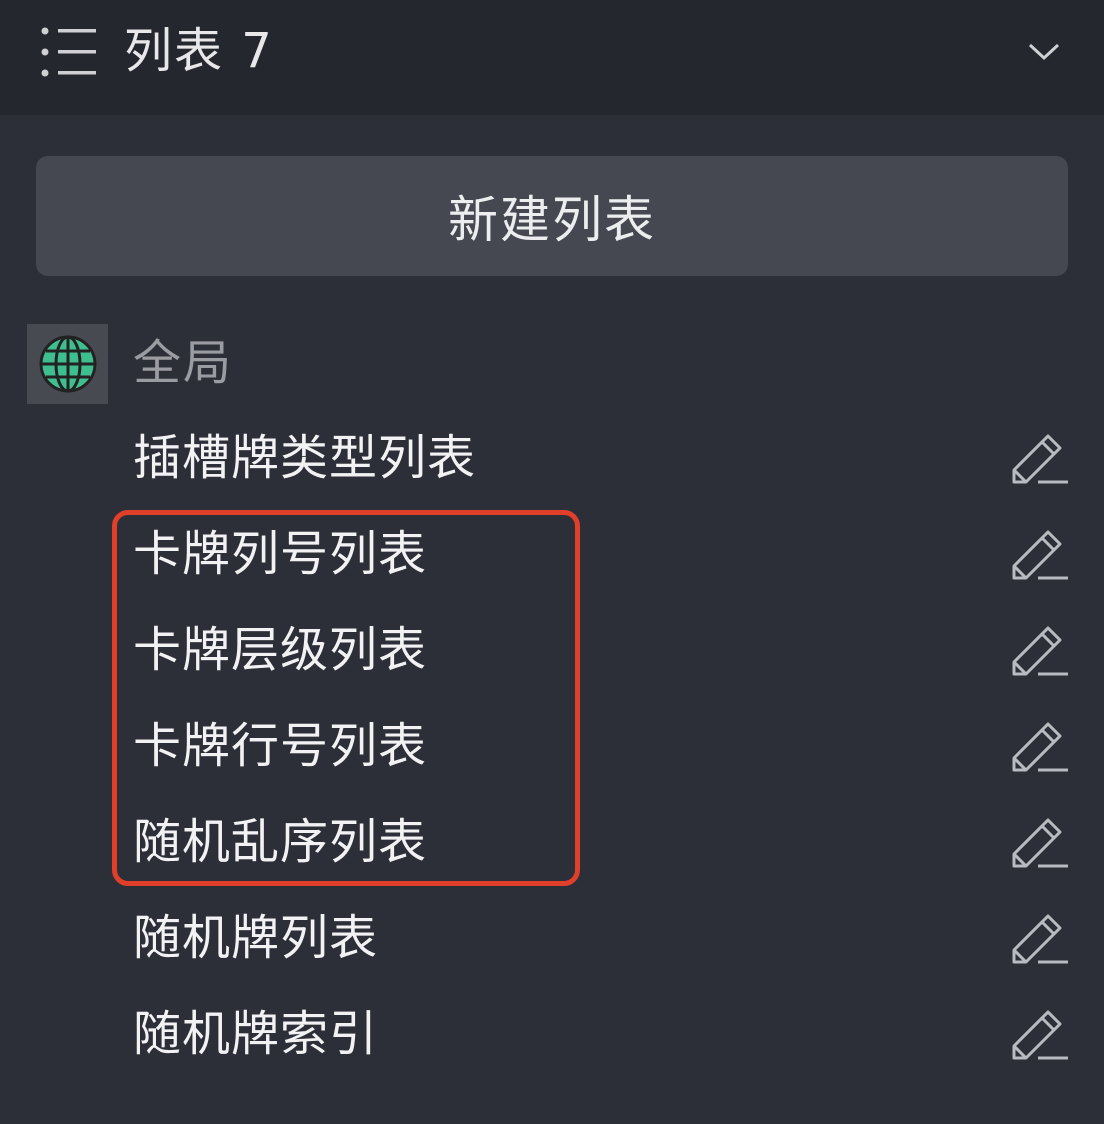 The image size is (1104, 1124). I want to click on list-item: 卡牌列号列表, so click(552, 556).